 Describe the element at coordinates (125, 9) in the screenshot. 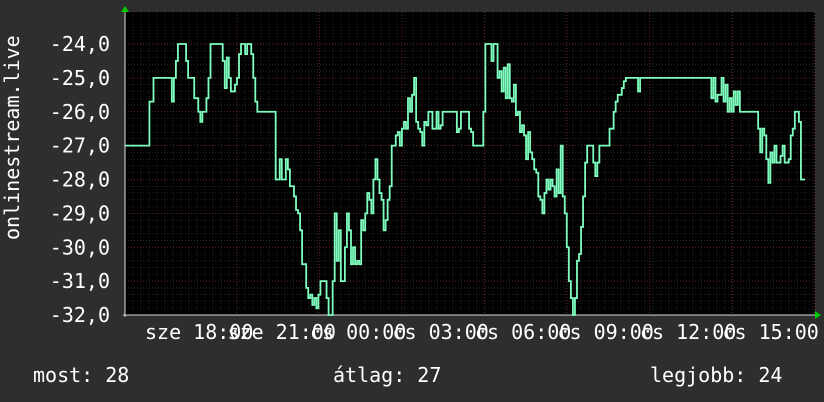

I see `y-axis-arrow-icon` at that location.